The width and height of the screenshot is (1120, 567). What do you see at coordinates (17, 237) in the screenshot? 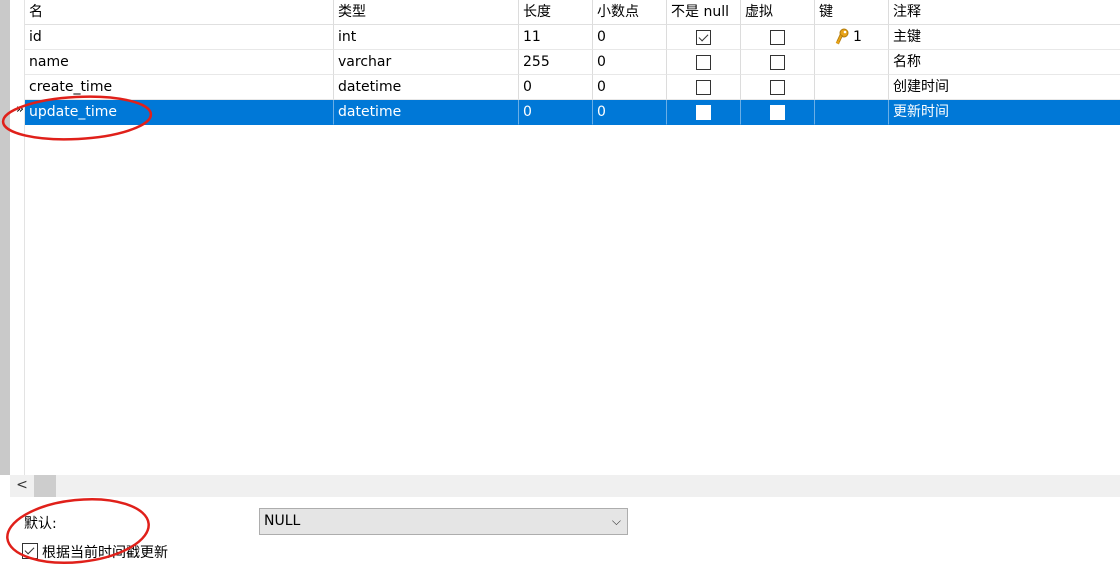
I see `row-selector-gutter` at bounding box center [17, 237].